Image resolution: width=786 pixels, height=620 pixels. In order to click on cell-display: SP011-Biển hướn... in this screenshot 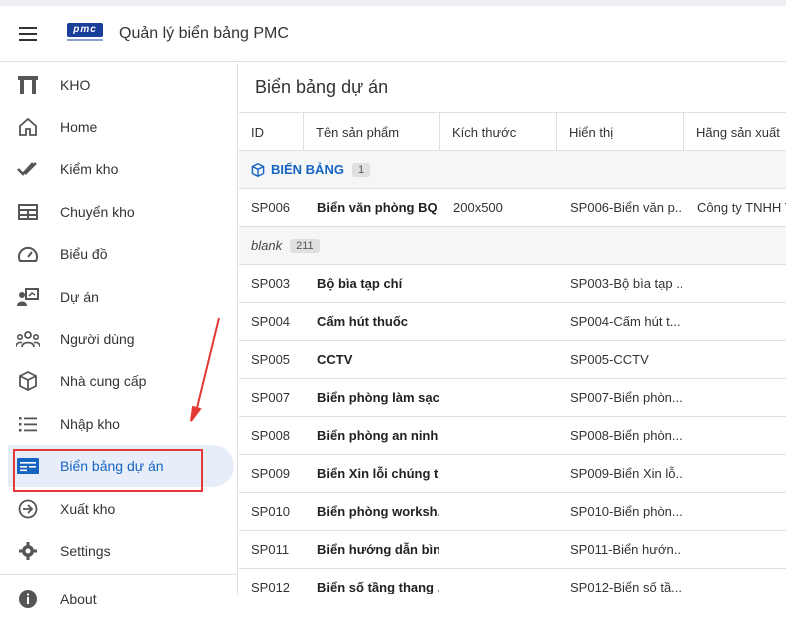, I will do `click(626, 549)`.